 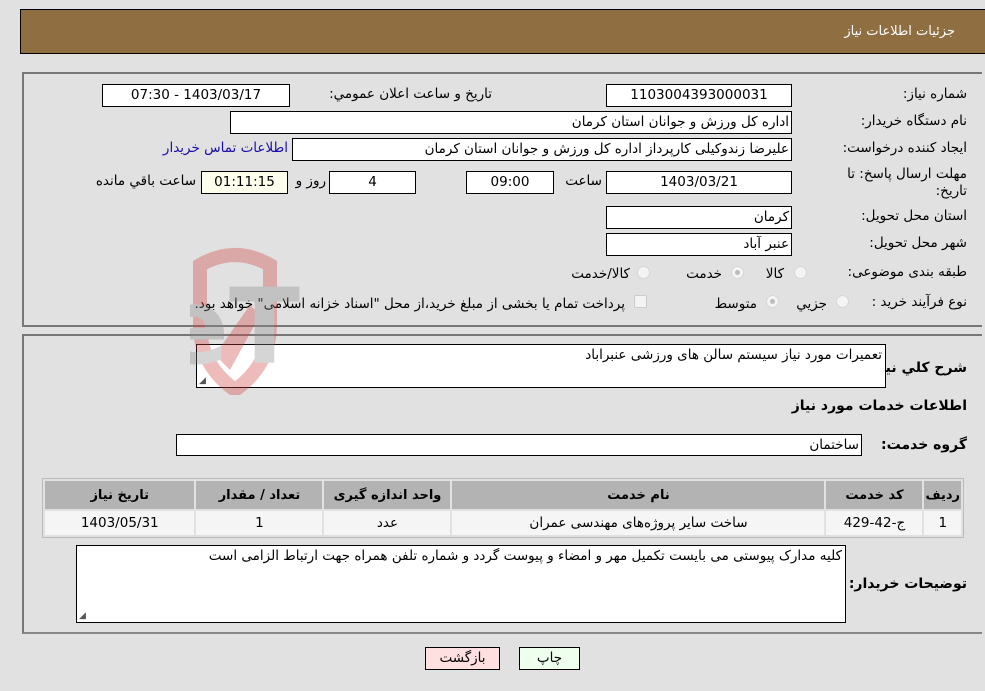 What do you see at coordinates (704, 274) in the screenshot?
I see `category-service-label: خدمت` at bounding box center [704, 274].